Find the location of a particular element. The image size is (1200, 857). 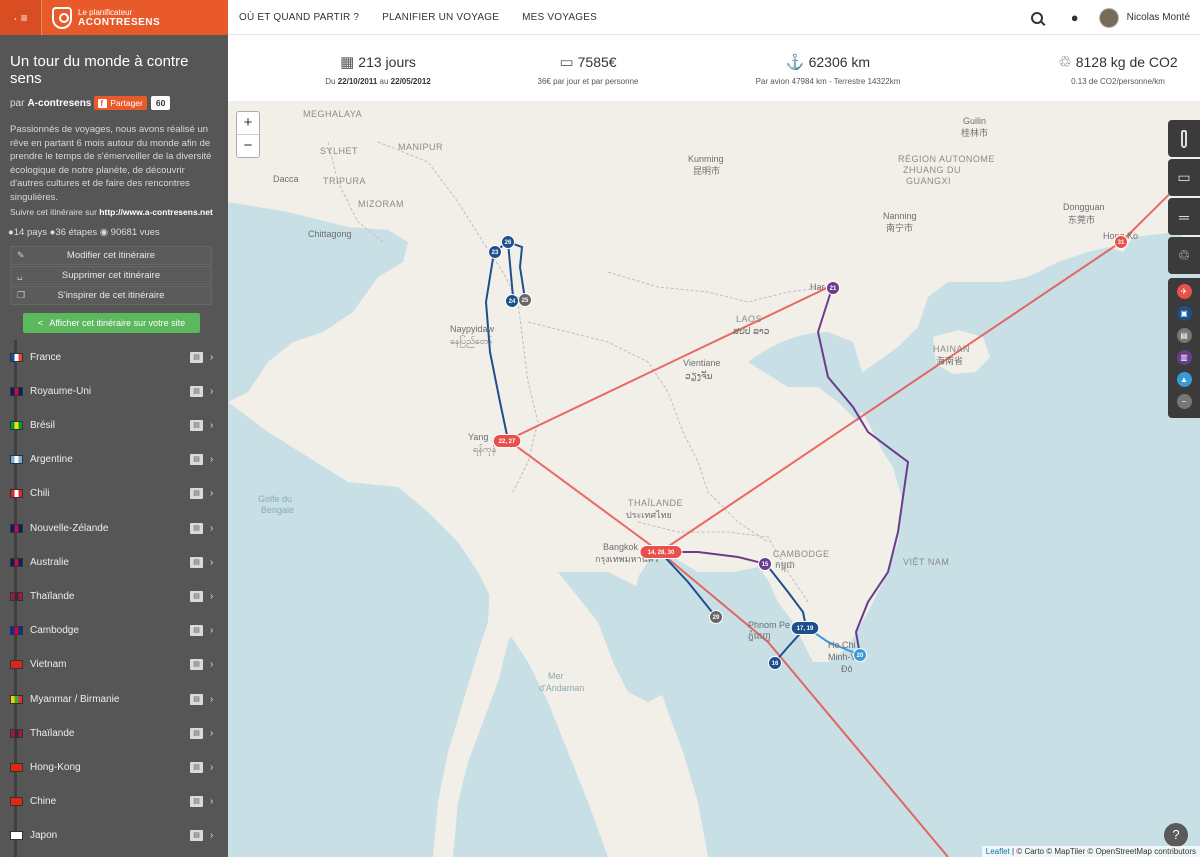

map-label: VIỆT NAM is located at coordinates (926, 562).